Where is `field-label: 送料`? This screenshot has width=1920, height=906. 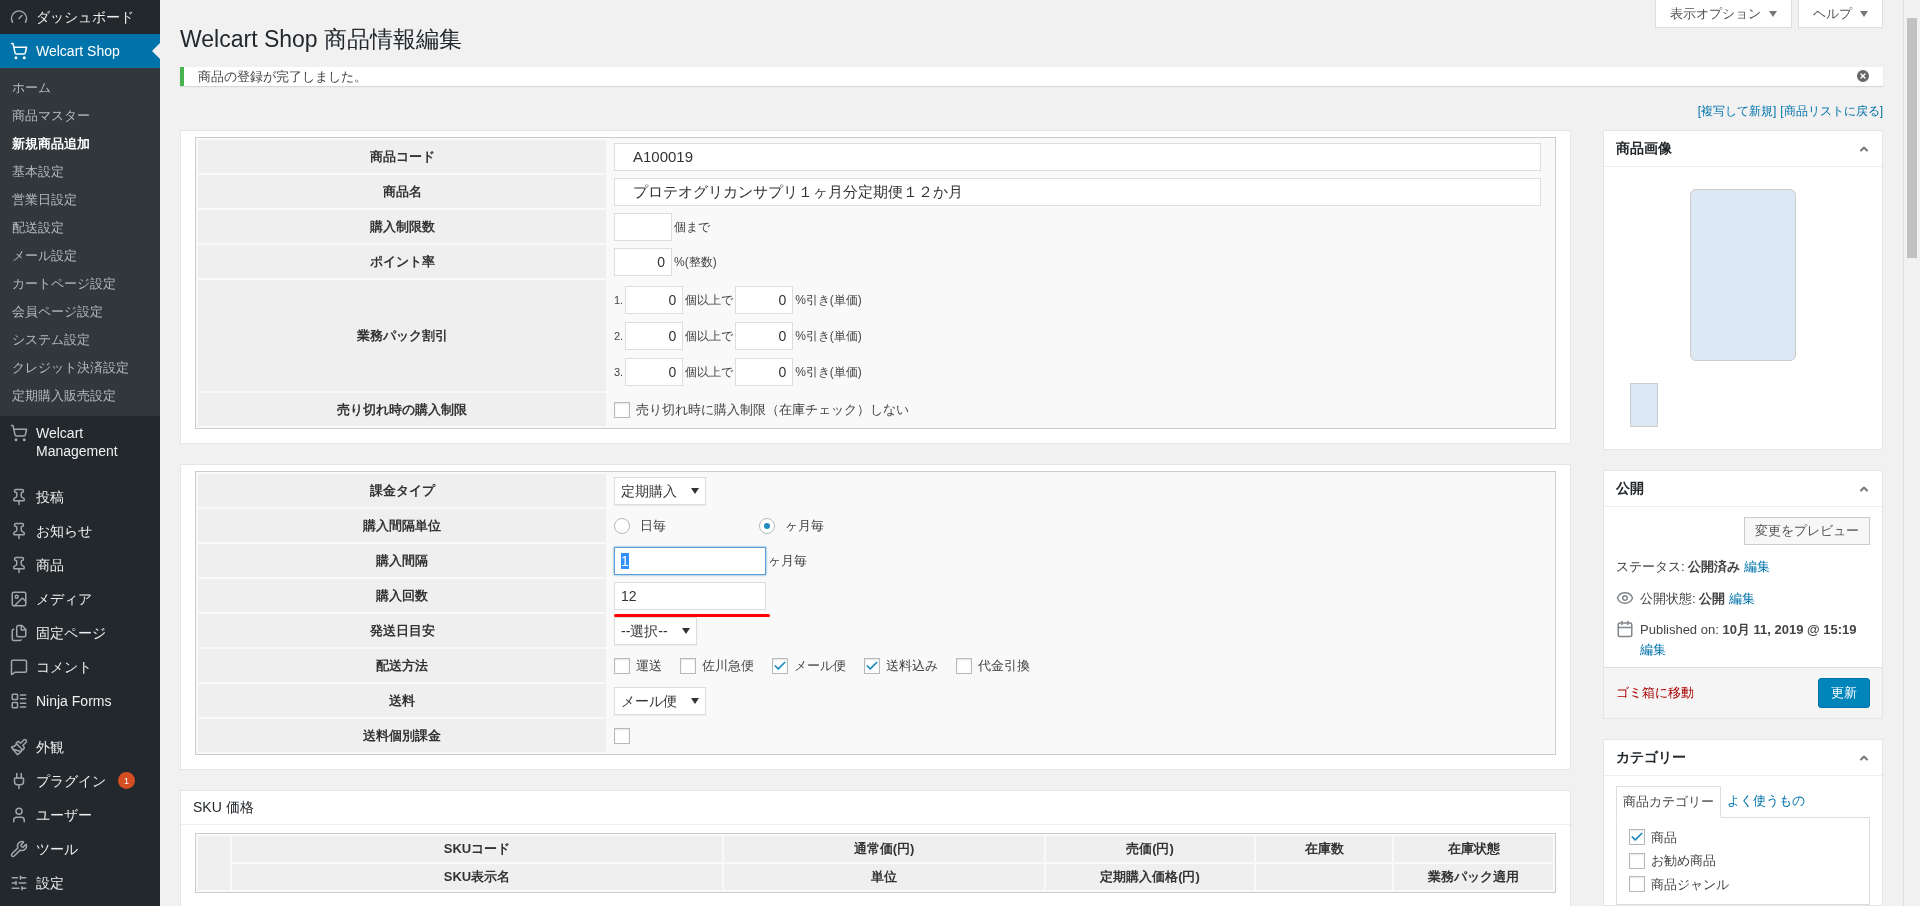 field-label: 送料 is located at coordinates (402, 700).